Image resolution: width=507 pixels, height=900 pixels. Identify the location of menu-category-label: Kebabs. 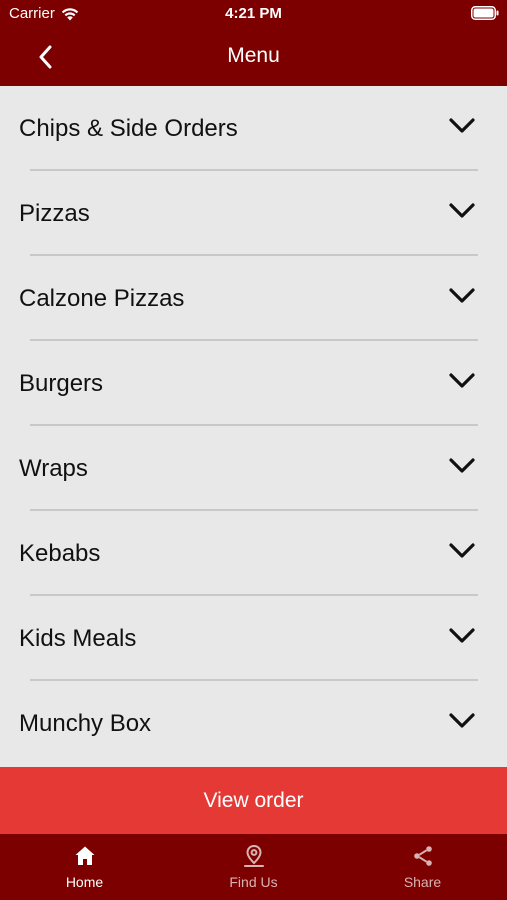
(60, 553).